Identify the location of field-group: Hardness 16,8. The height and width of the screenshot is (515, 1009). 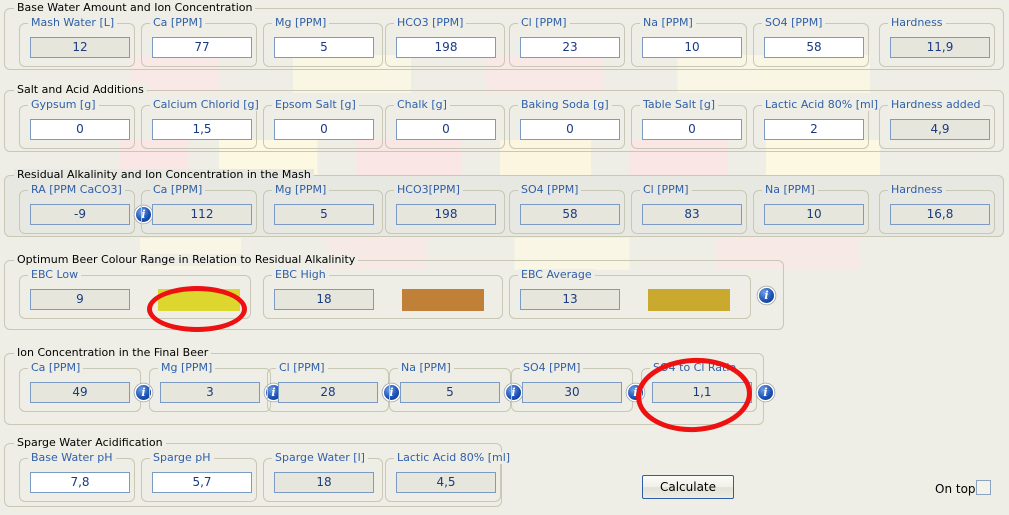
(937, 209).